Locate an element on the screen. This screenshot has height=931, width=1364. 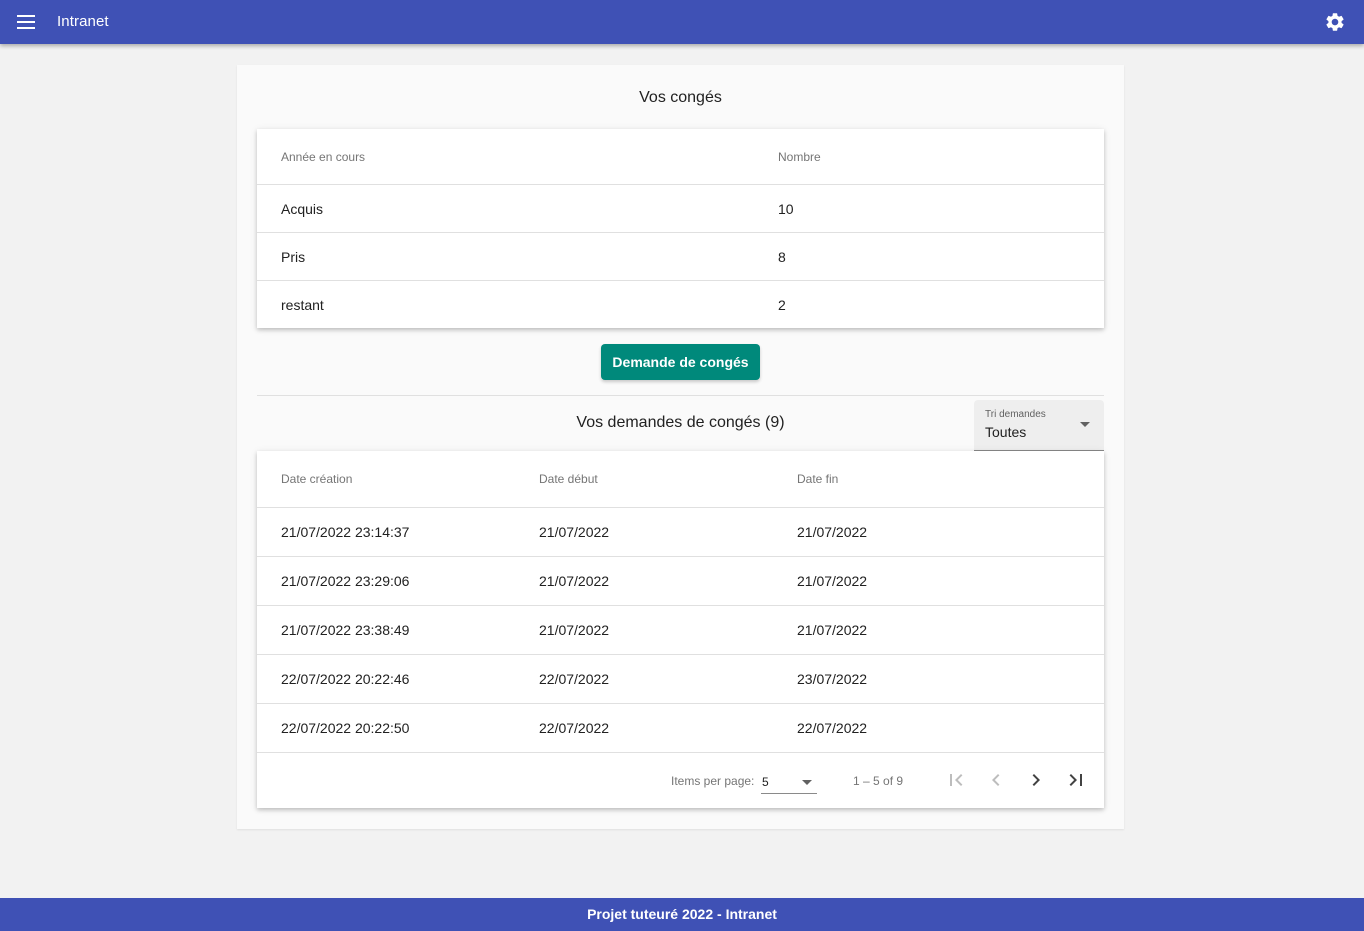
row-value: 10 is located at coordinates (786, 208).